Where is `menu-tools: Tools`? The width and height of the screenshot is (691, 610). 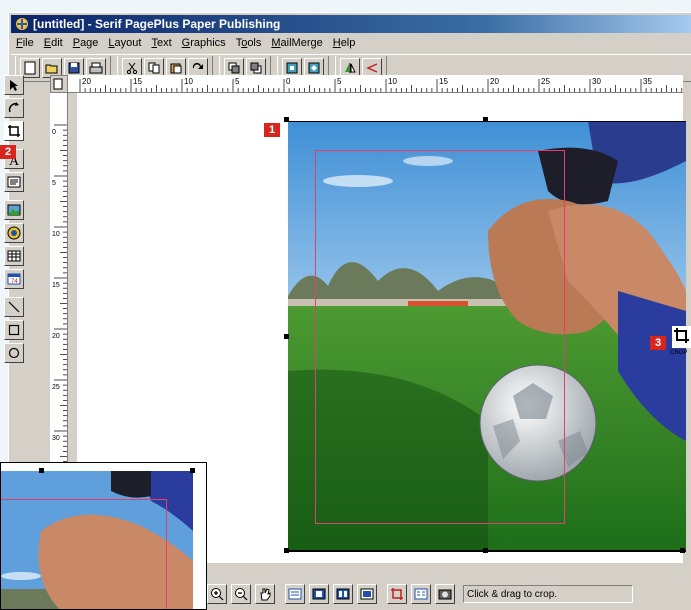 menu-tools: Tools is located at coordinates (249, 43).